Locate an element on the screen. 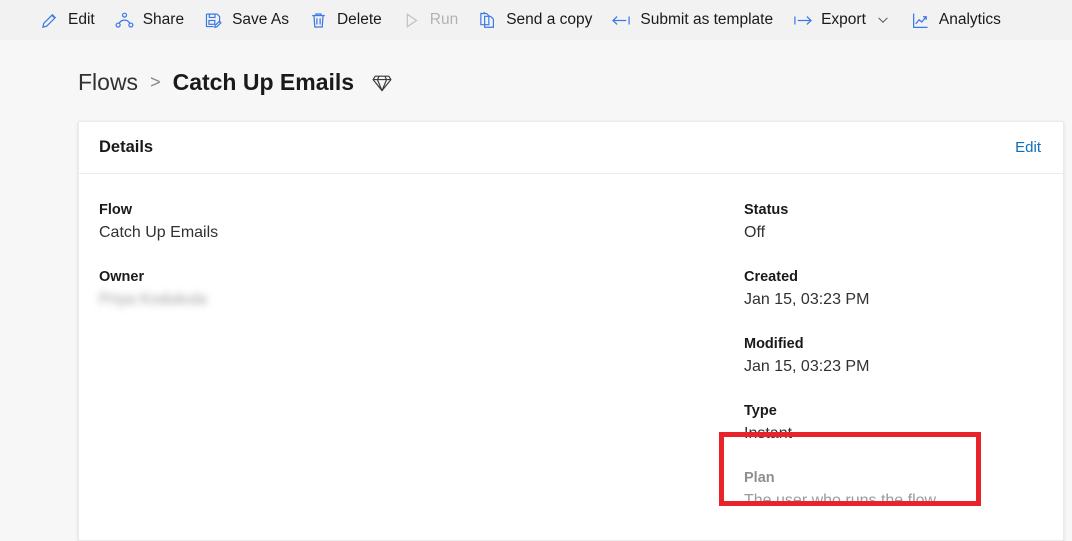 This screenshot has width=1072, height=541. save-as-icon is located at coordinates (213, 20).